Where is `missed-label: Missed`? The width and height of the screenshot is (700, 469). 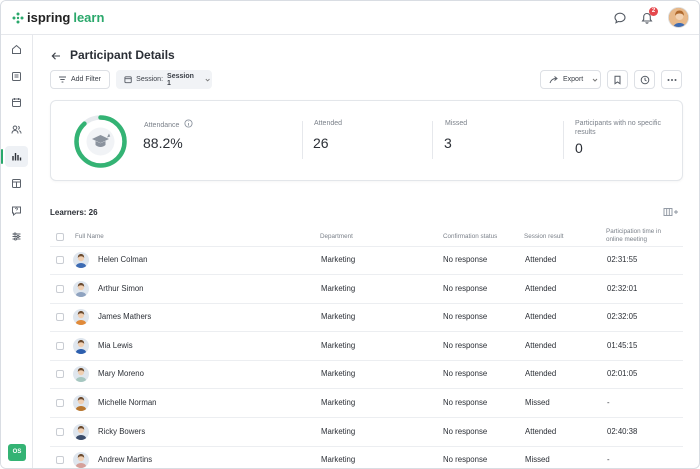
missed-label: Missed is located at coordinates (456, 123).